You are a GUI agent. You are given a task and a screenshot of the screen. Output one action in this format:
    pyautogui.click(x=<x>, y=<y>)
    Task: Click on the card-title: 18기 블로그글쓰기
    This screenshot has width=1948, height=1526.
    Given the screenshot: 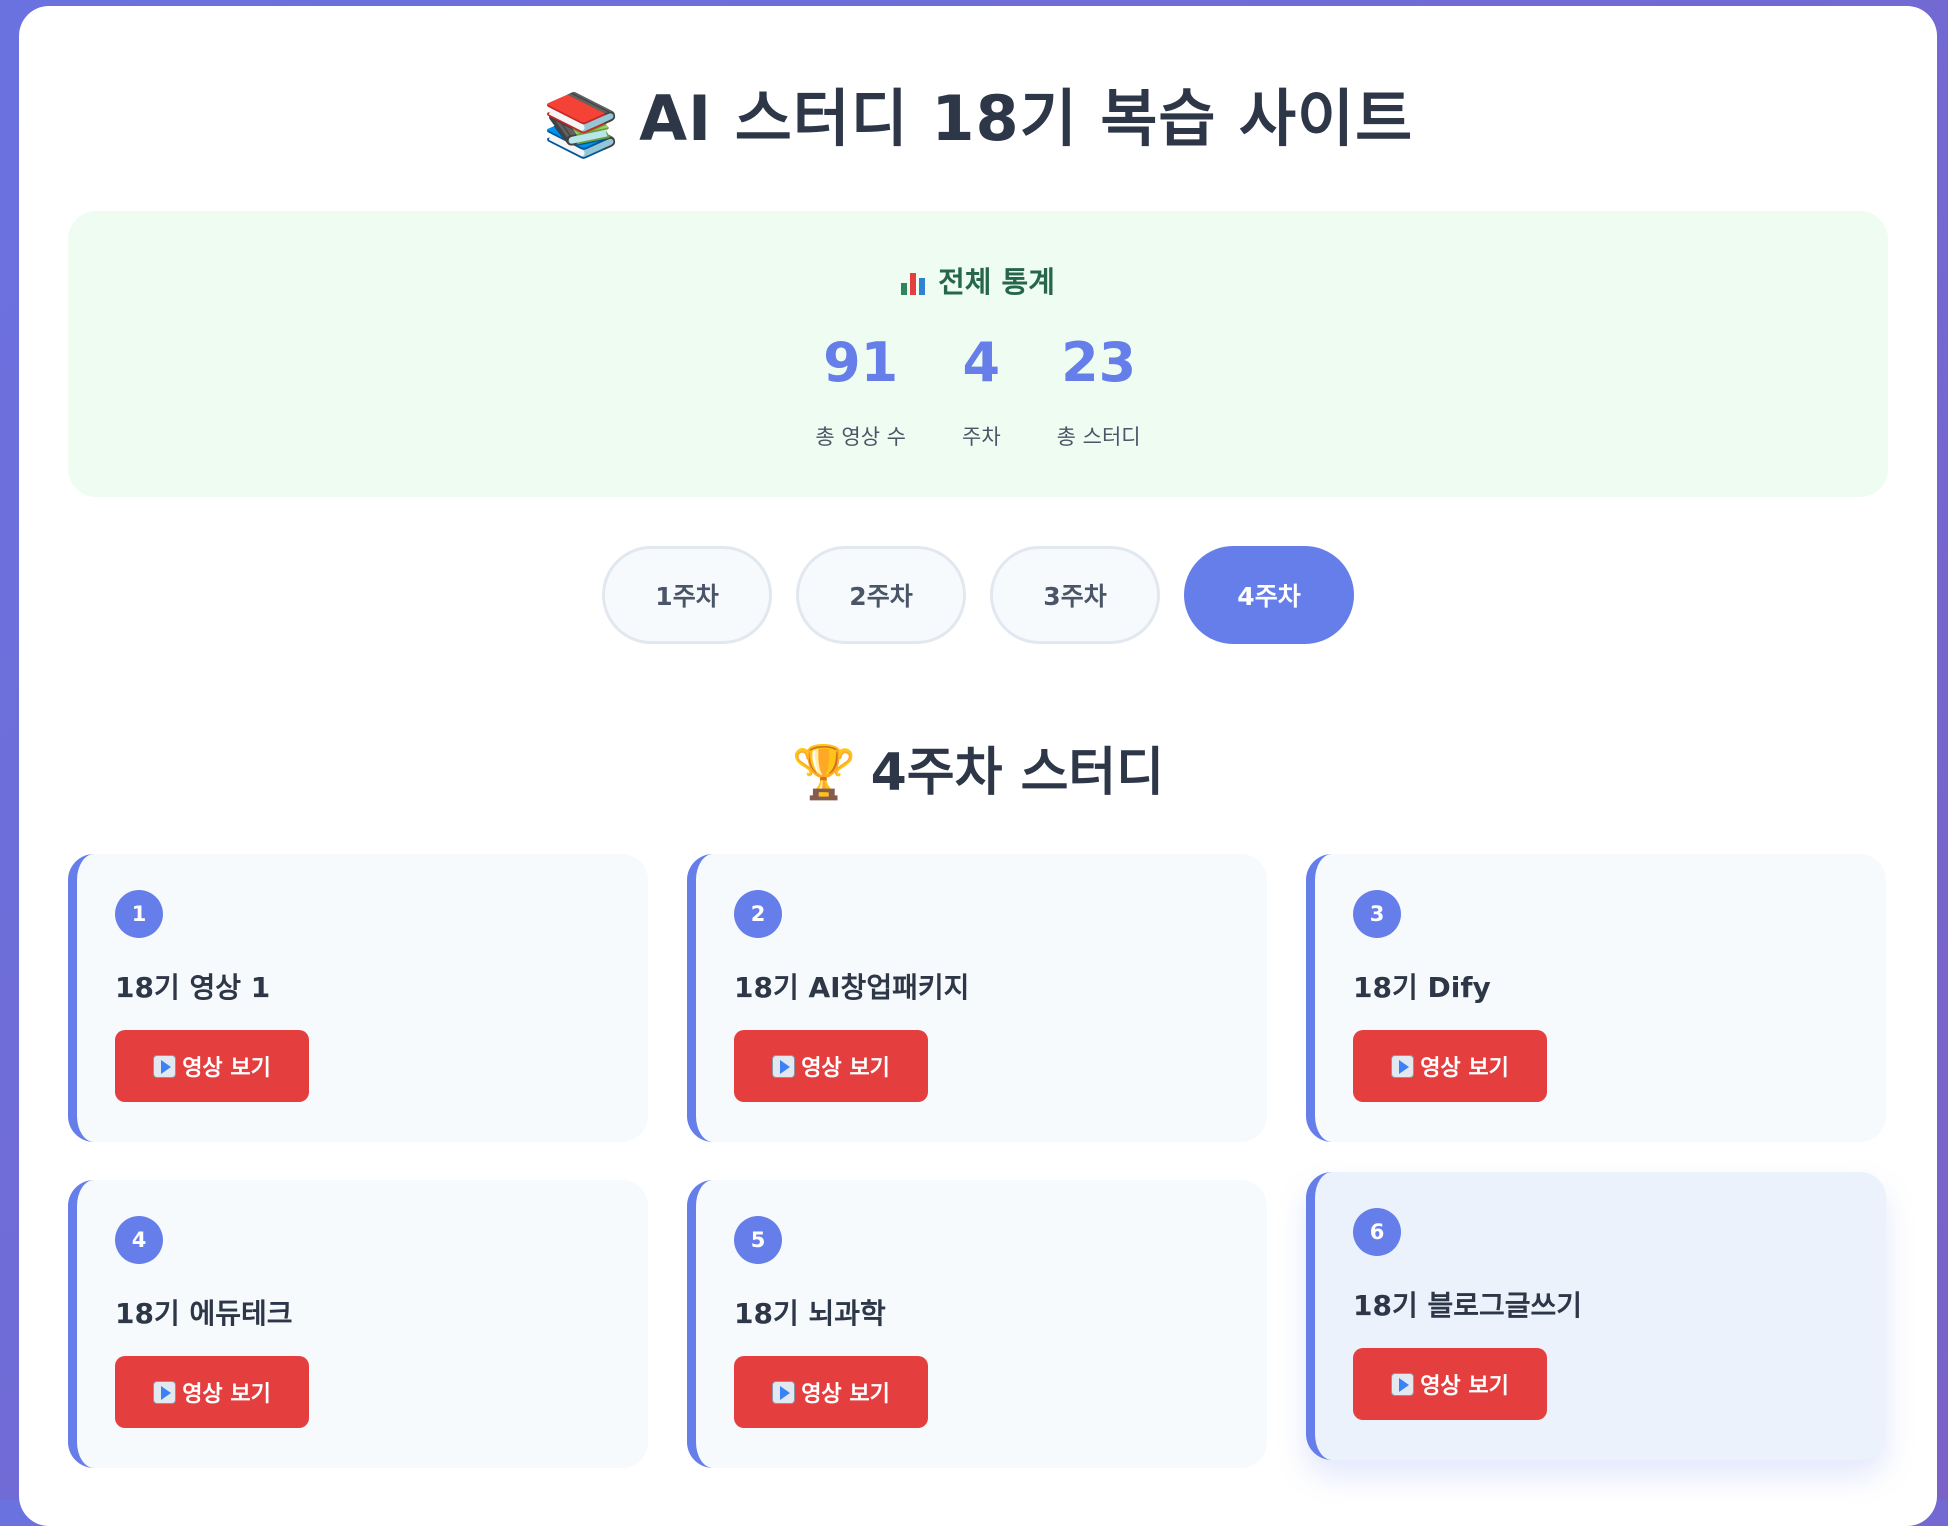 What is the action you would take?
    pyautogui.click(x=1468, y=1305)
    